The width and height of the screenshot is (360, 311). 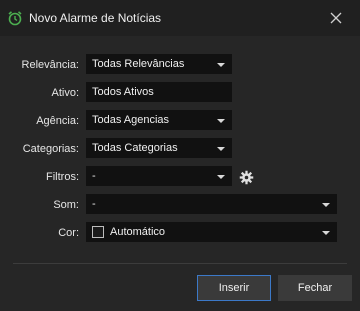 What do you see at coordinates (336, 18) in the screenshot?
I see `close-icon` at bounding box center [336, 18].